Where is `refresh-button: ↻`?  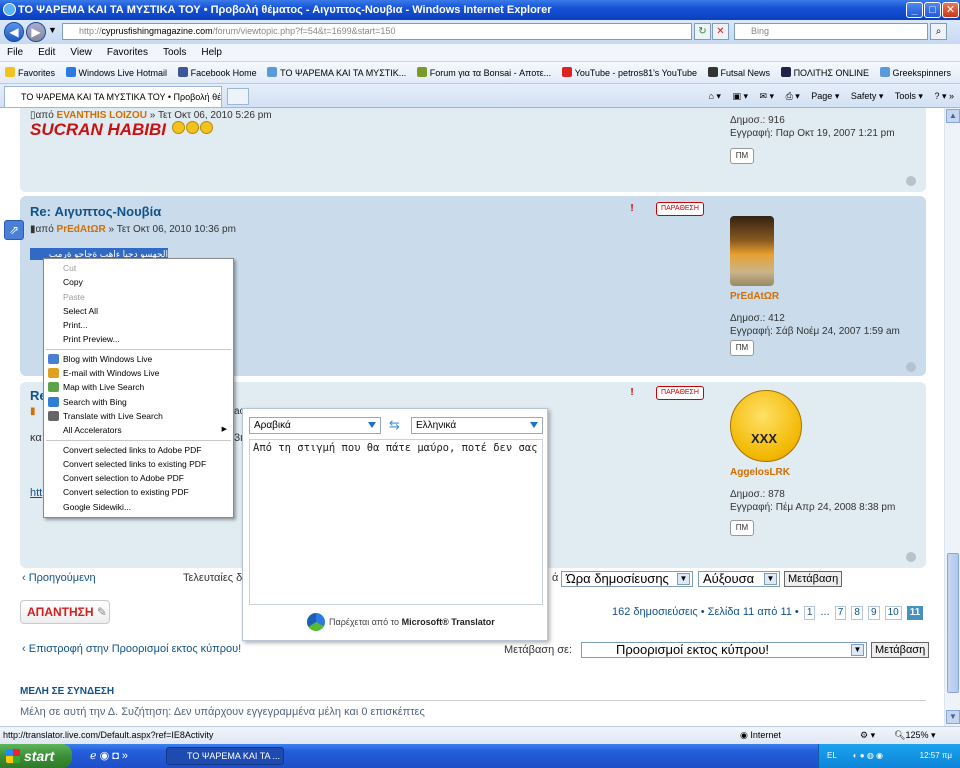
refresh-button: ↻ is located at coordinates (702, 31).